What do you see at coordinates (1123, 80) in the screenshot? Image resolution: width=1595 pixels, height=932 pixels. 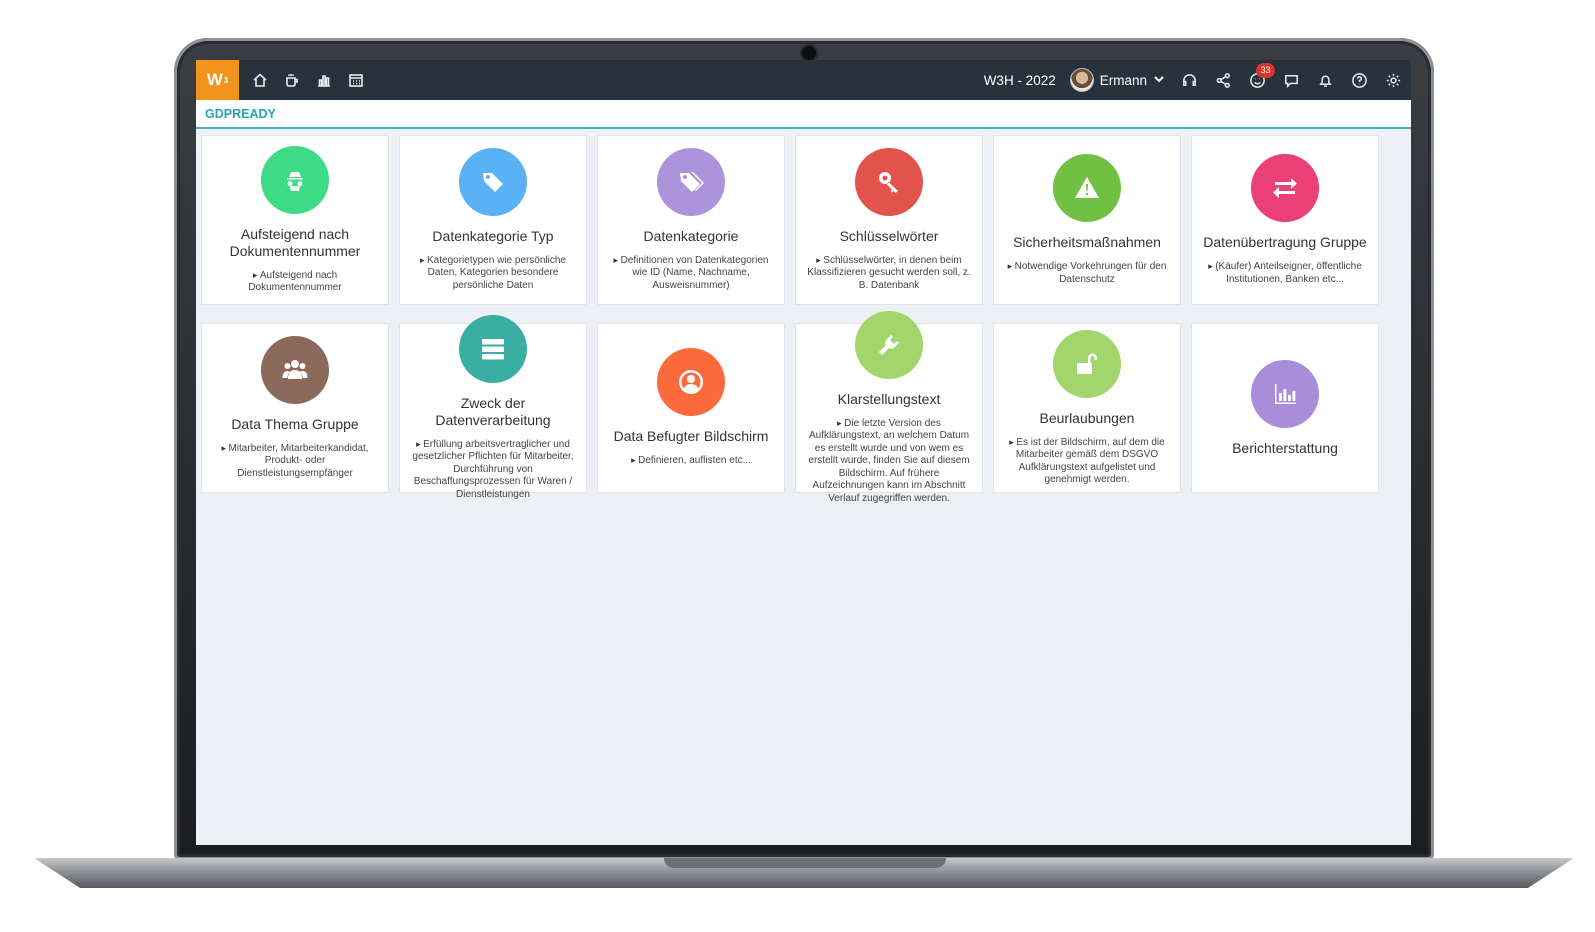 I see `user-name: Ermann` at bounding box center [1123, 80].